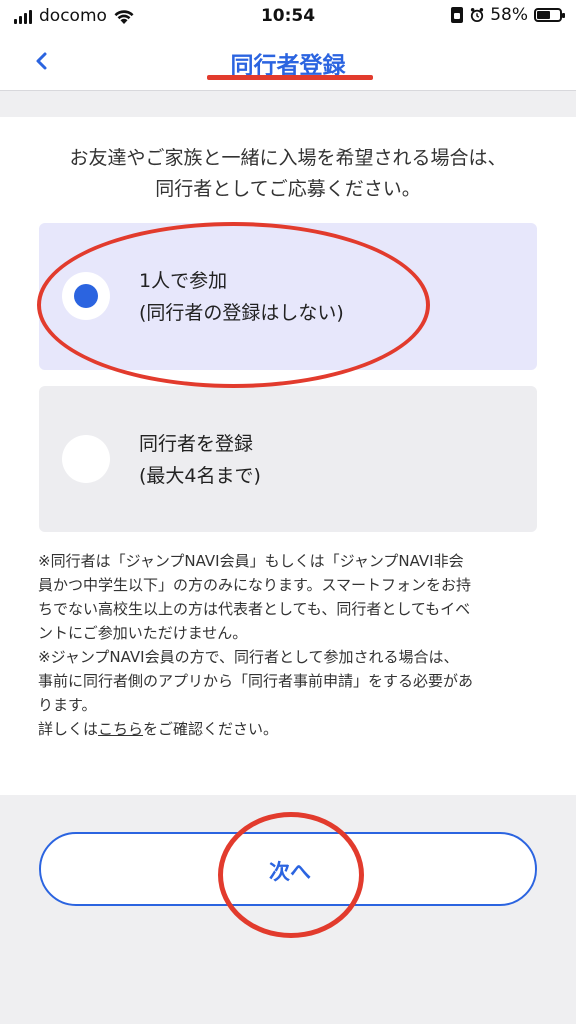 The height and width of the screenshot is (1024, 576). I want to click on option-title: 1人で参加, so click(183, 281).